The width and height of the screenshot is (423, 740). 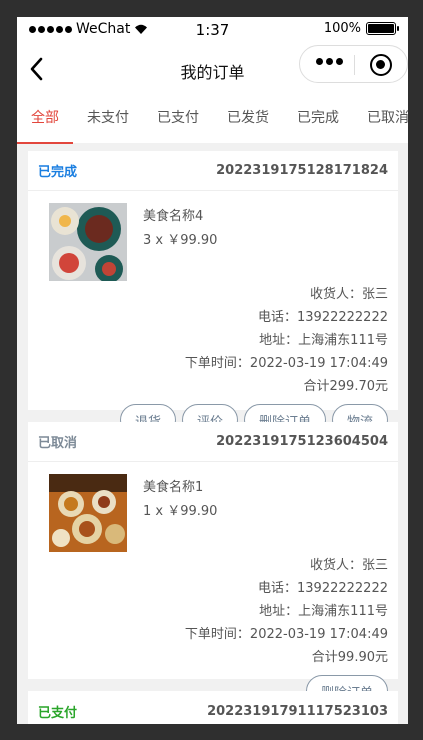 I want to click on order-status: 已完成, so click(x=58, y=172).